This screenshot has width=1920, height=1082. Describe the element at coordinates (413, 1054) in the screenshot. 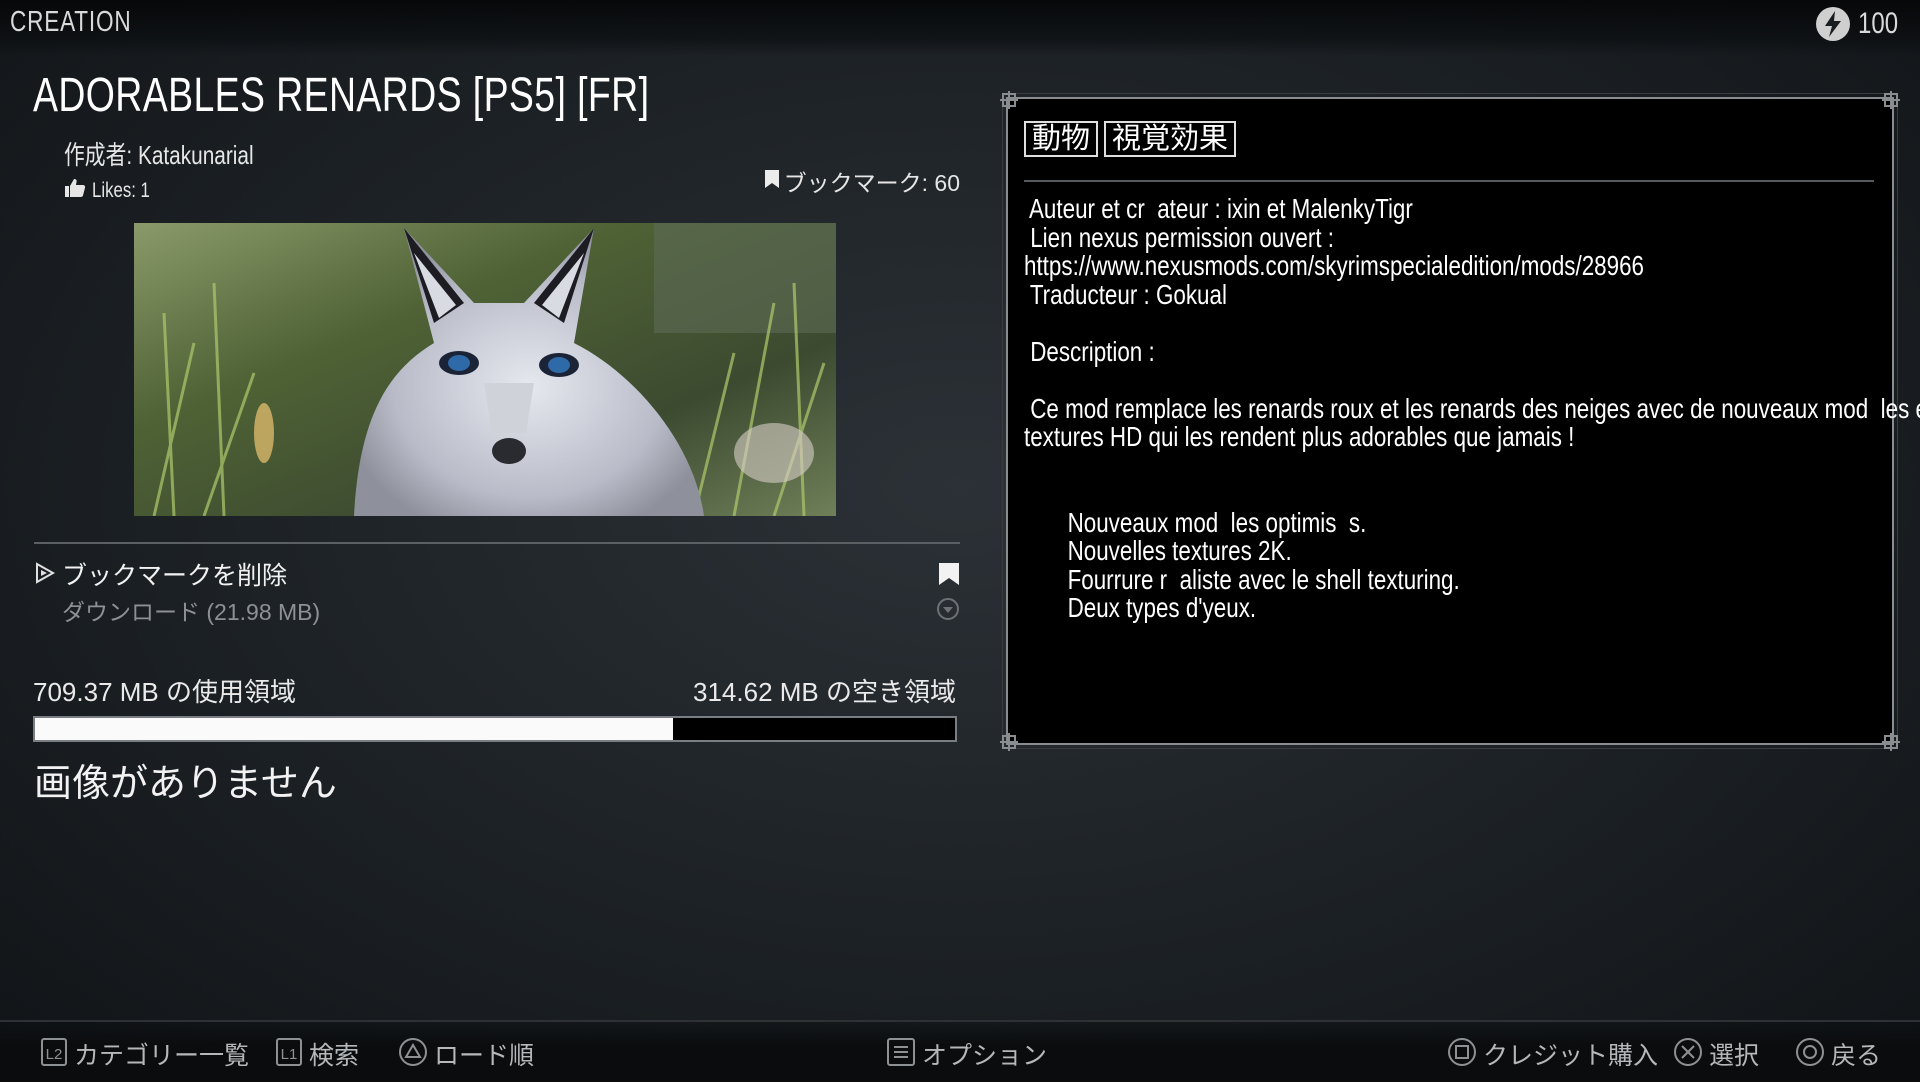

I see `triangle-button-icon` at that location.